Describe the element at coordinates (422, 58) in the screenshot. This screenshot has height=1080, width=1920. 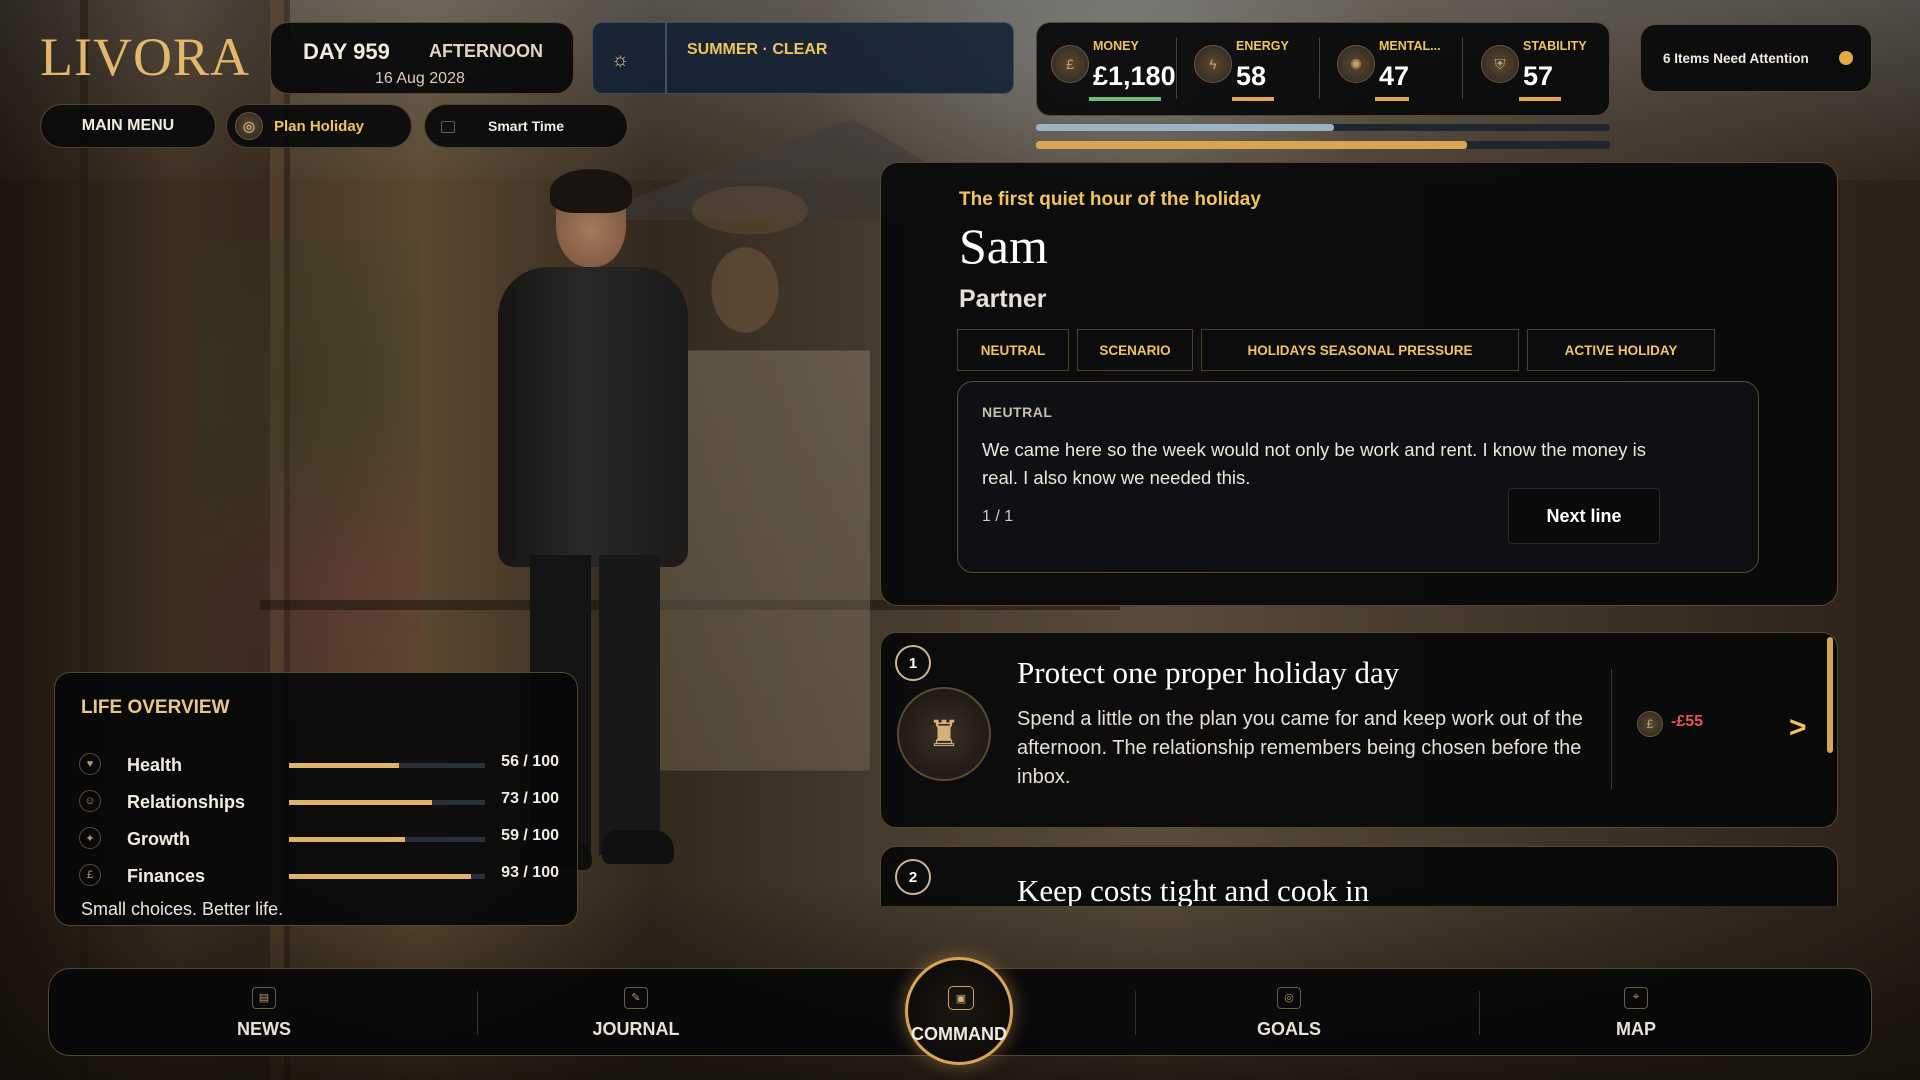
I see `day-time-panel: DAY 959 AFTERNOON 16 Aug 2028` at that location.